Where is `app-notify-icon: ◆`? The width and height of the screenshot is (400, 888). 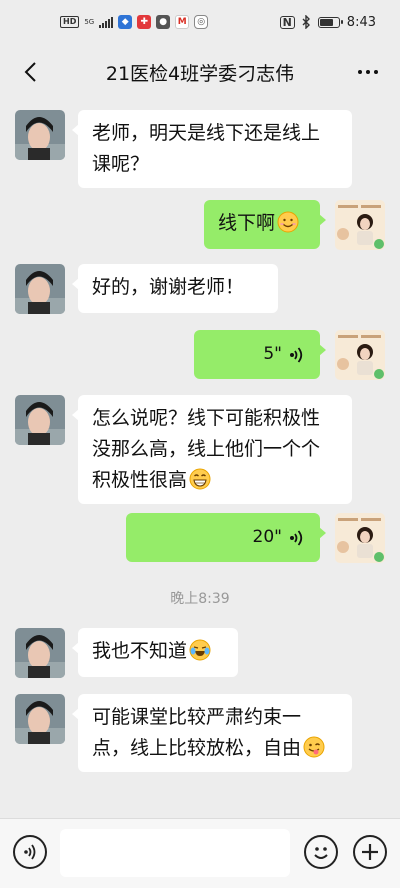 app-notify-icon: ◆ is located at coordinates (125, 22).